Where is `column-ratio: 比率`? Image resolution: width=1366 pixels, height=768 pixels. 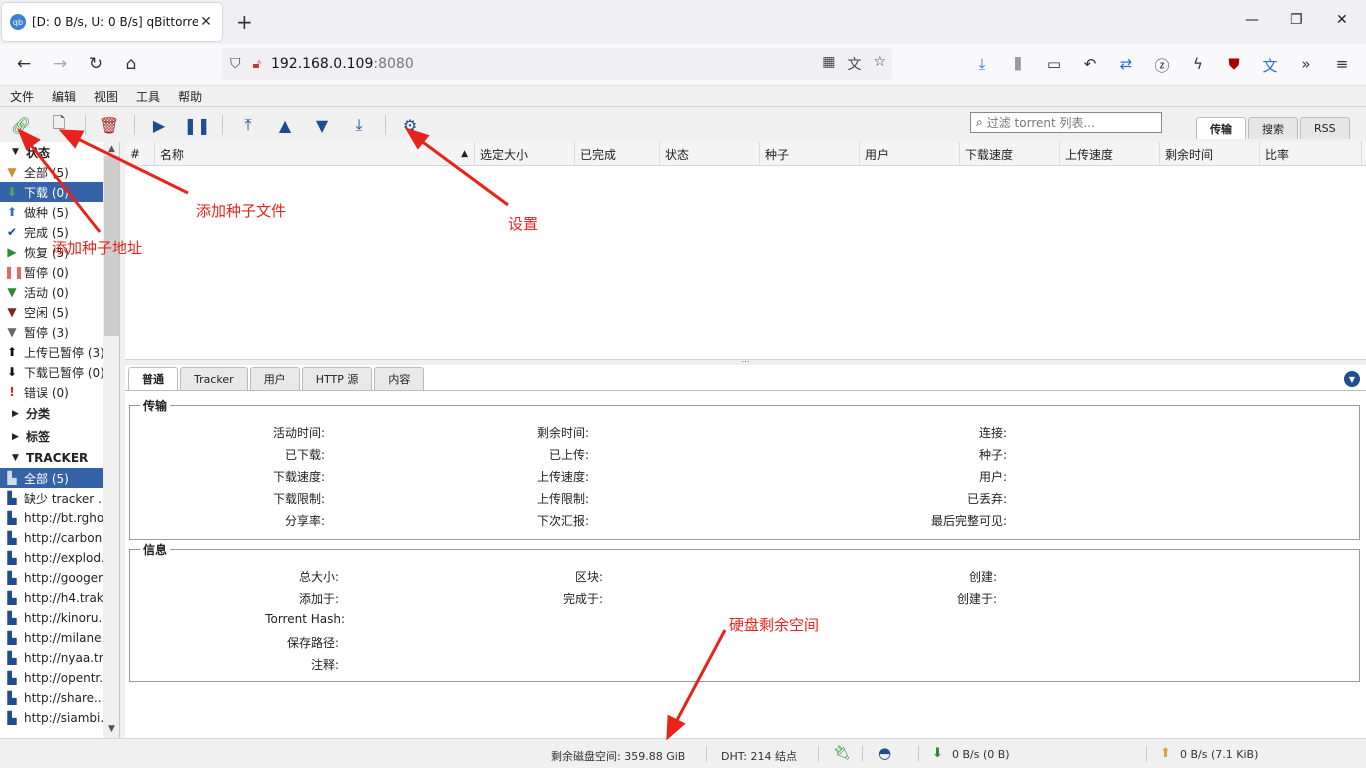
column-ratio: 比率 is located at coordinates (1311, 154).